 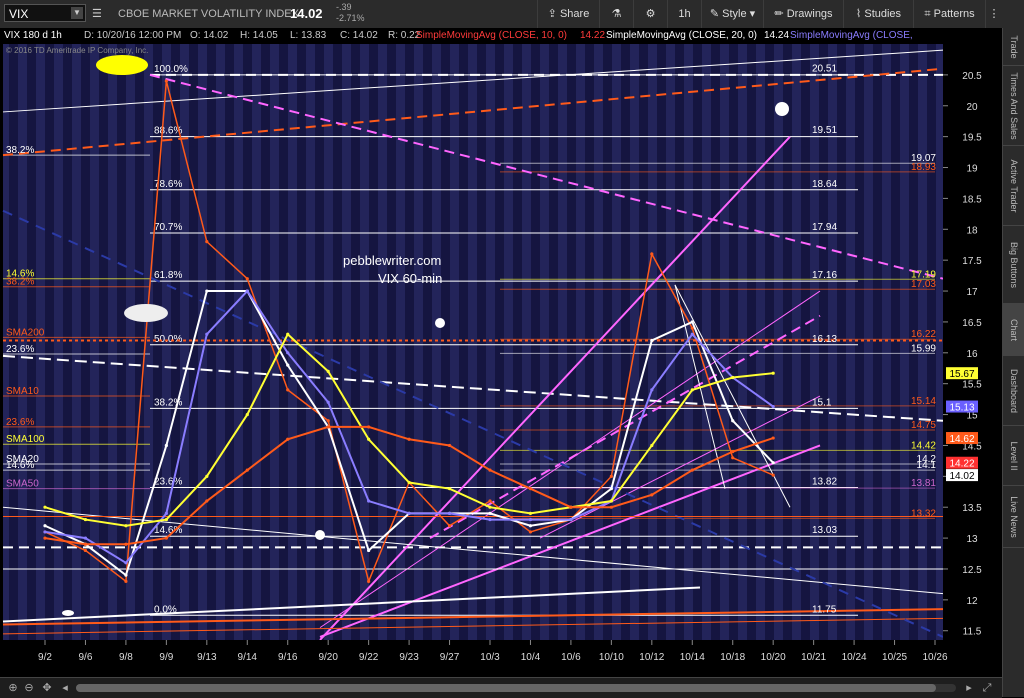 What do you see at coordinates (972, 385) in the screenshot?
I see `y-tick-label: 15.5` at bounding box center [972, 385].